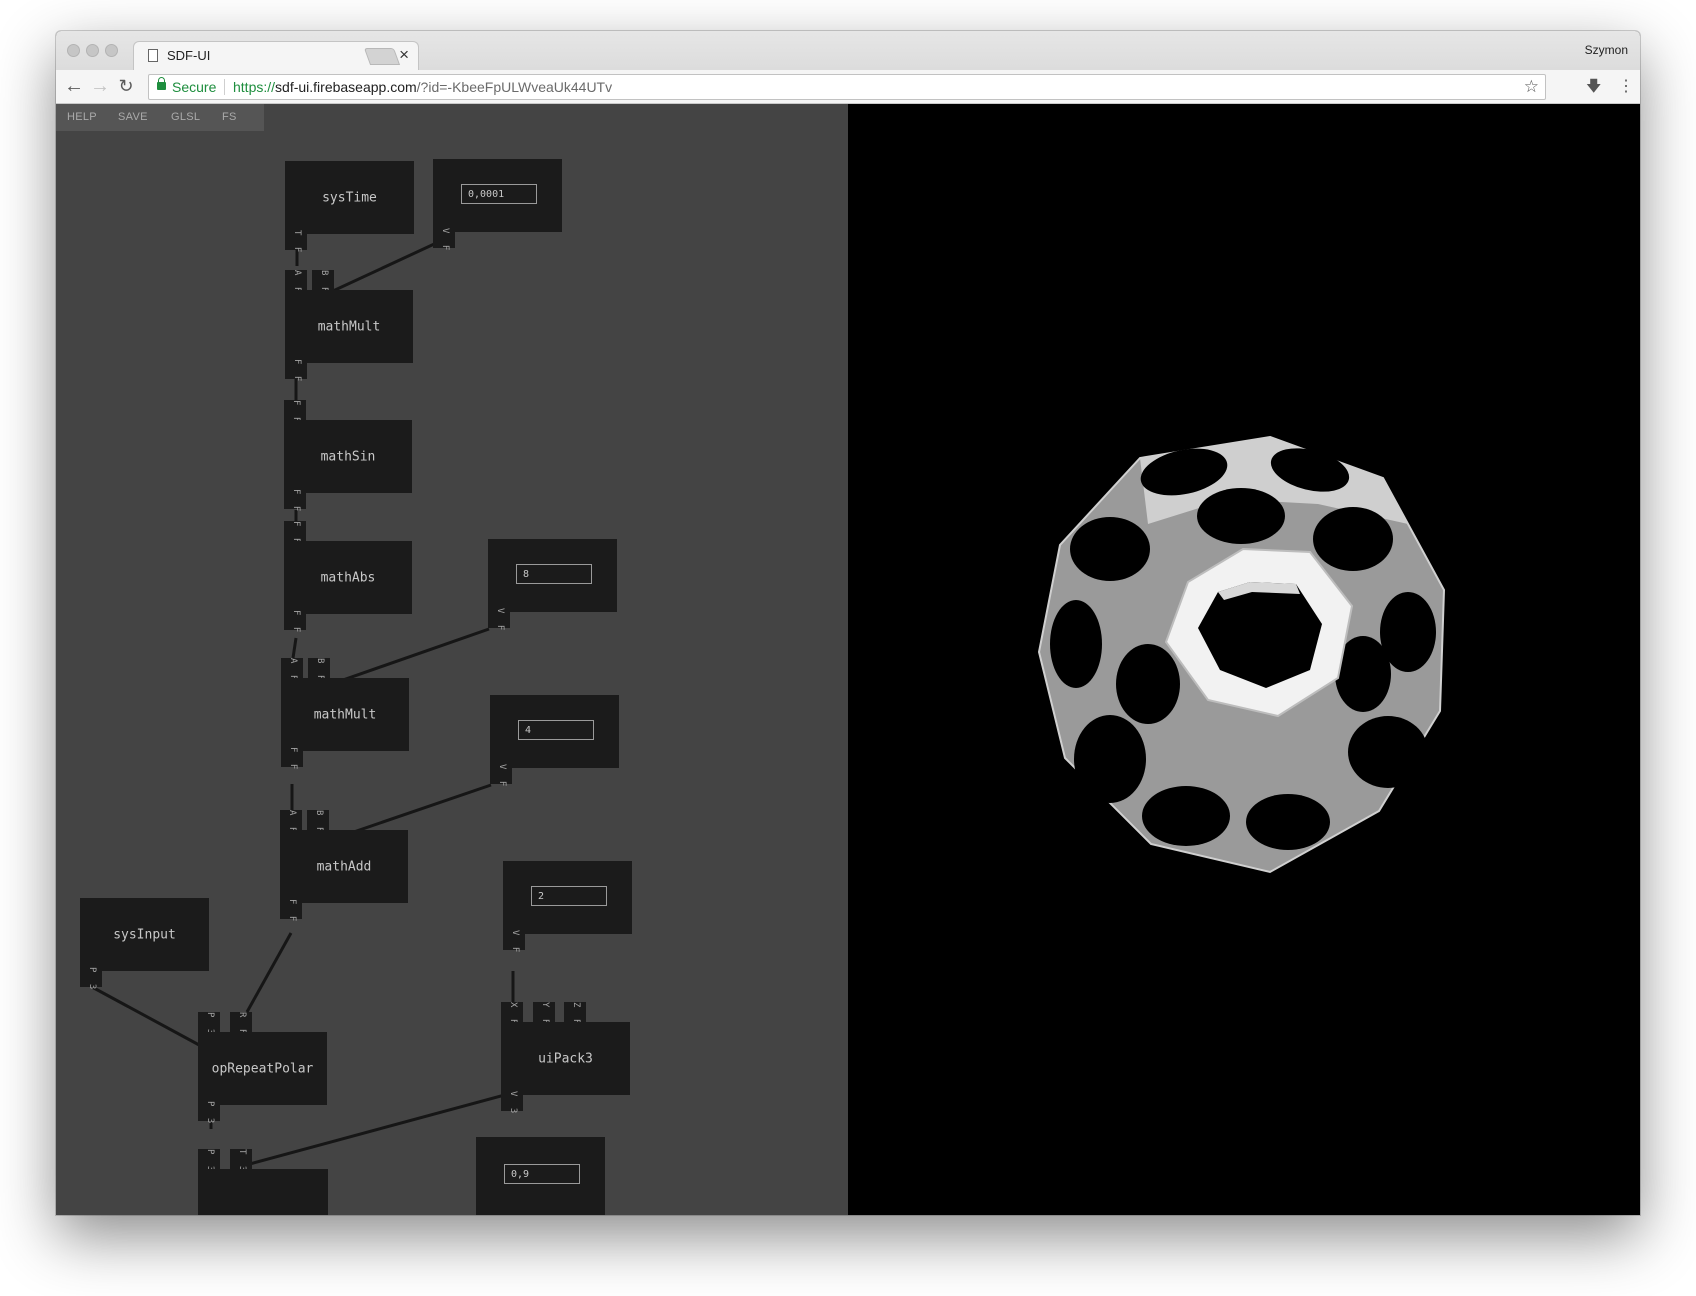 This screenshot has width=1696, height=1296. I want to click on zoom-window-button, so click(111, 50).